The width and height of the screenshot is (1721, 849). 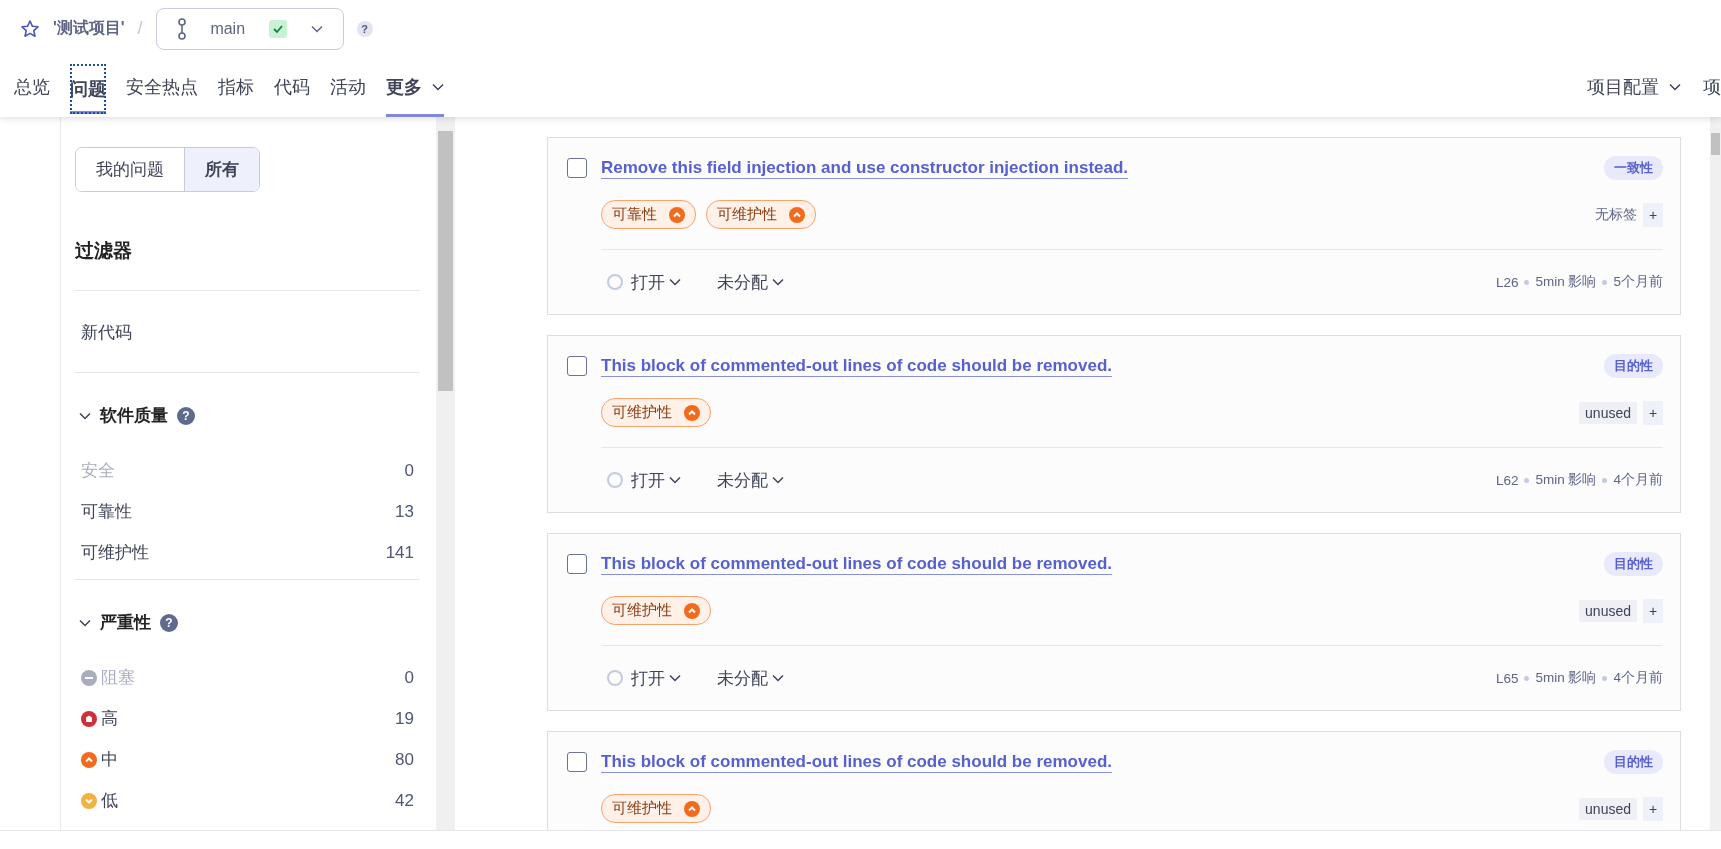 I want to click on nav-menu: 项, so click(x=1712, y=87).